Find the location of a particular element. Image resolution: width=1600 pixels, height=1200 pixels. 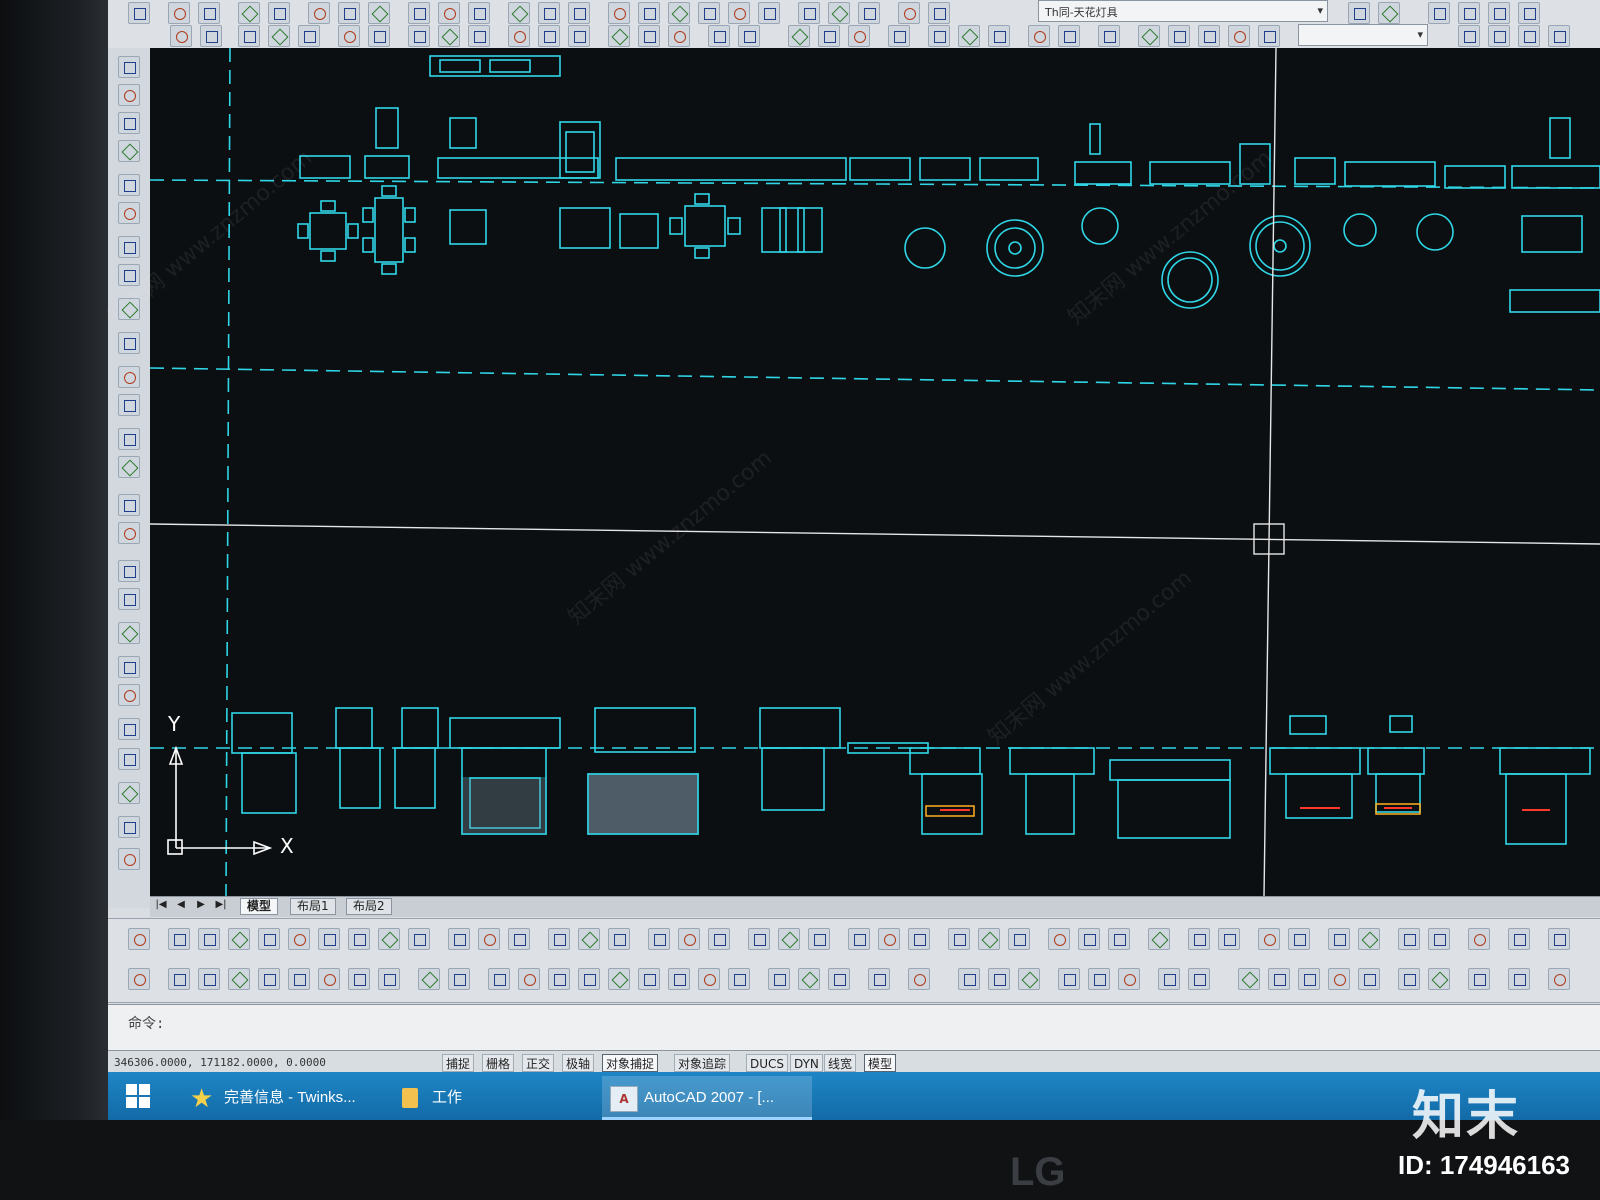

status-toggle-model: 模型 is located at coordinates (880, 1063).